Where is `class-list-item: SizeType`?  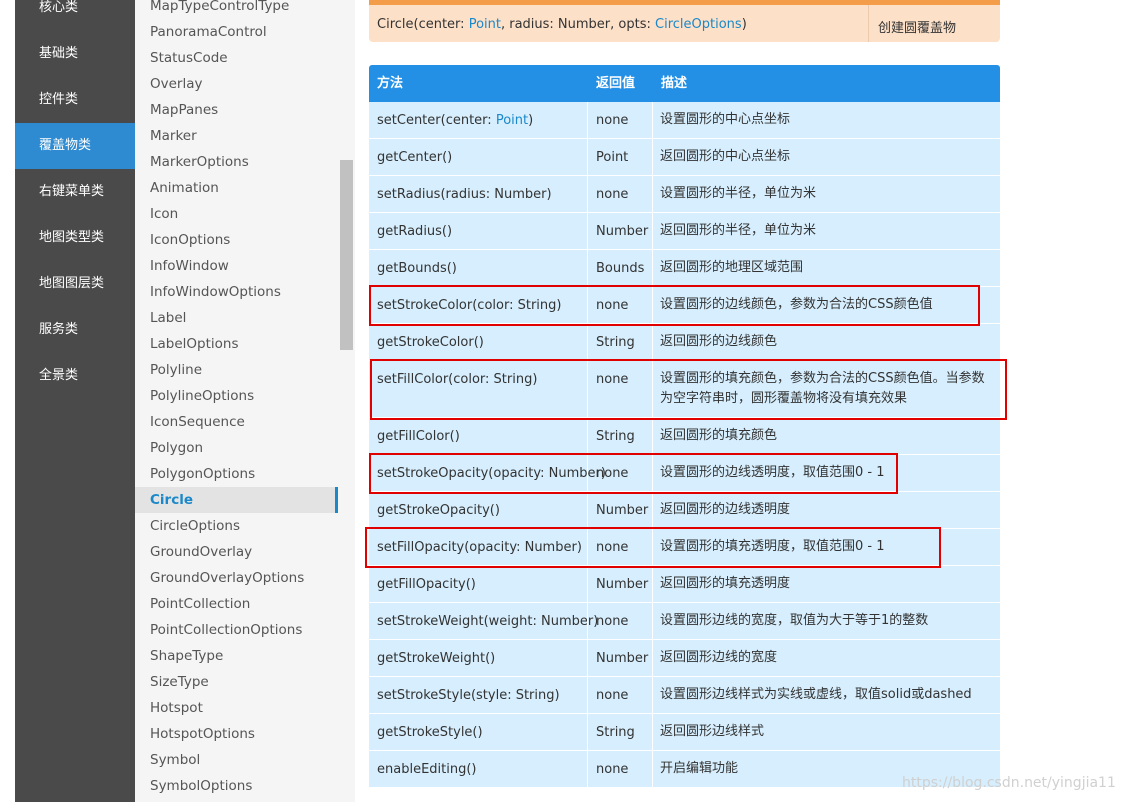 class-list-item: SizeType is located at coordinates (236, 682).